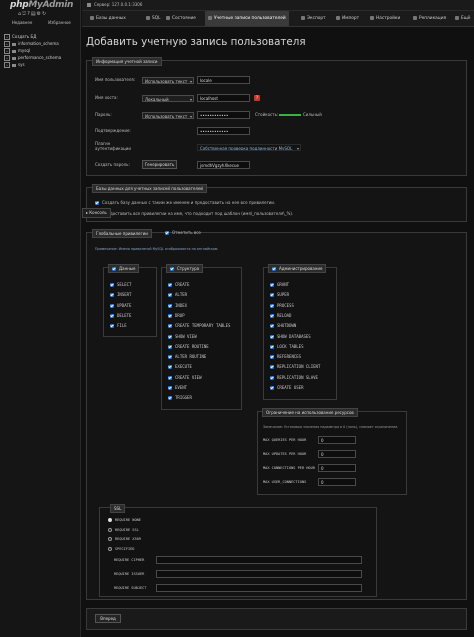 The width and height of the screenshot is (474, 637). What do you see at coordinates (187, 357) in the screenshot?
I see `structure-privilege: ALTER ROUTINE` at bounding box center [187, 357].